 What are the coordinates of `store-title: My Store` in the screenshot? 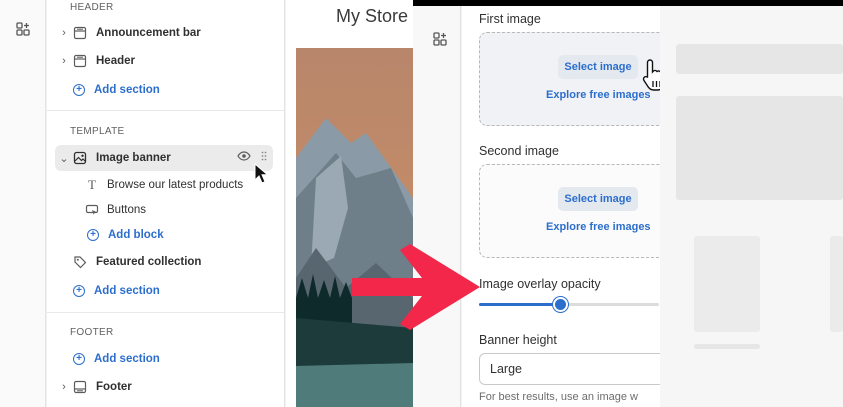 It's located at (372, 16).